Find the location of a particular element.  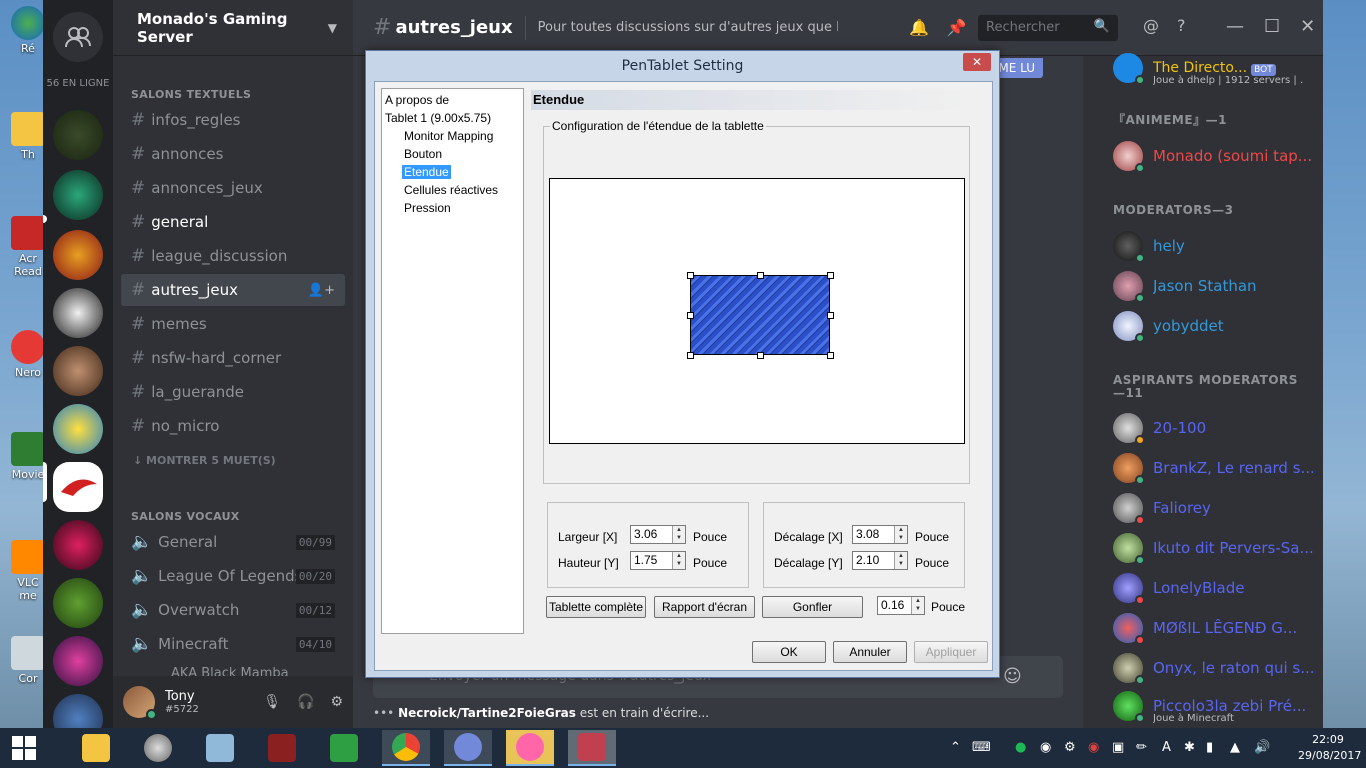

tree-item-tablet: Tablet 1 (9.00x5.75) is located at coordinates (438, 118).